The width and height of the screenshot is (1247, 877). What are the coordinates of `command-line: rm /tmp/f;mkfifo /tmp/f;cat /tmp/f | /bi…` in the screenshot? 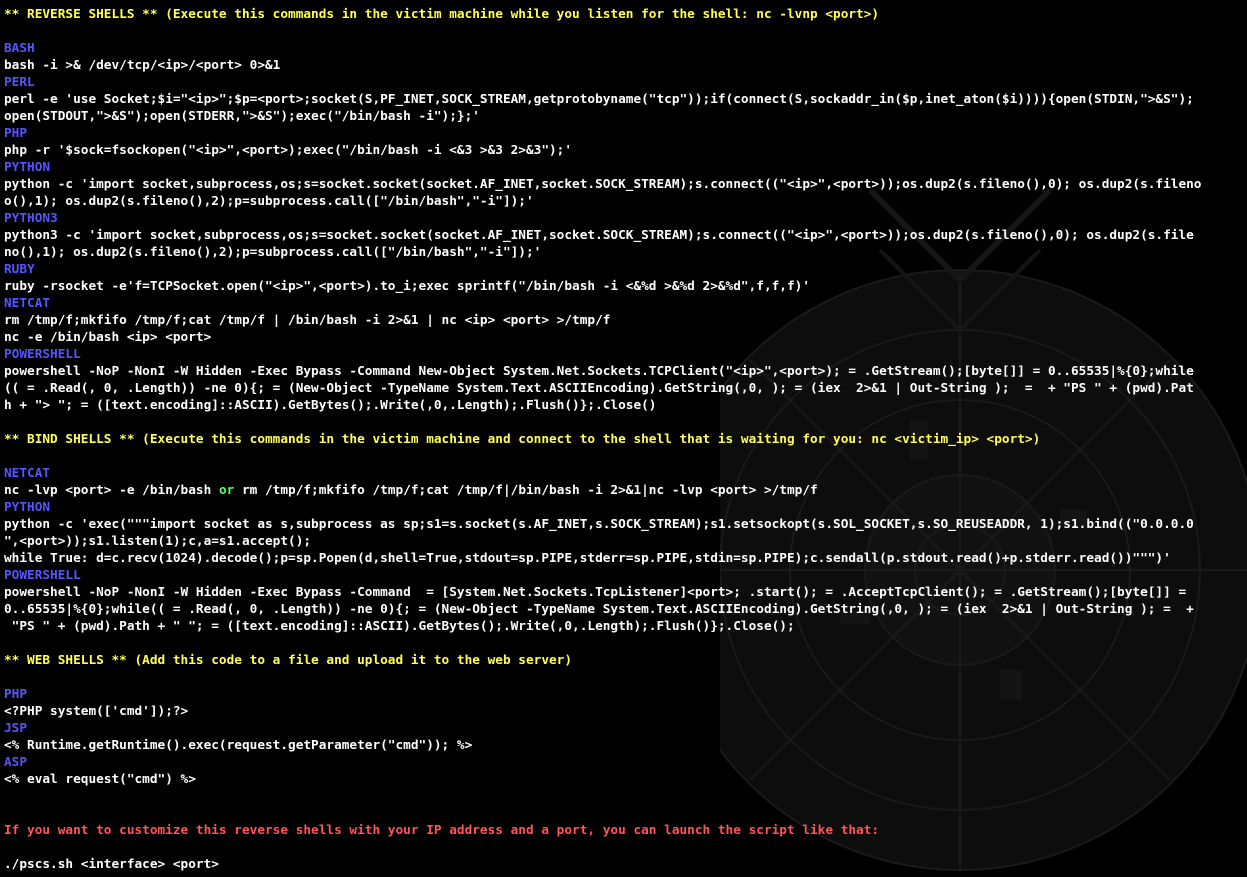 It's located at (307, 320).